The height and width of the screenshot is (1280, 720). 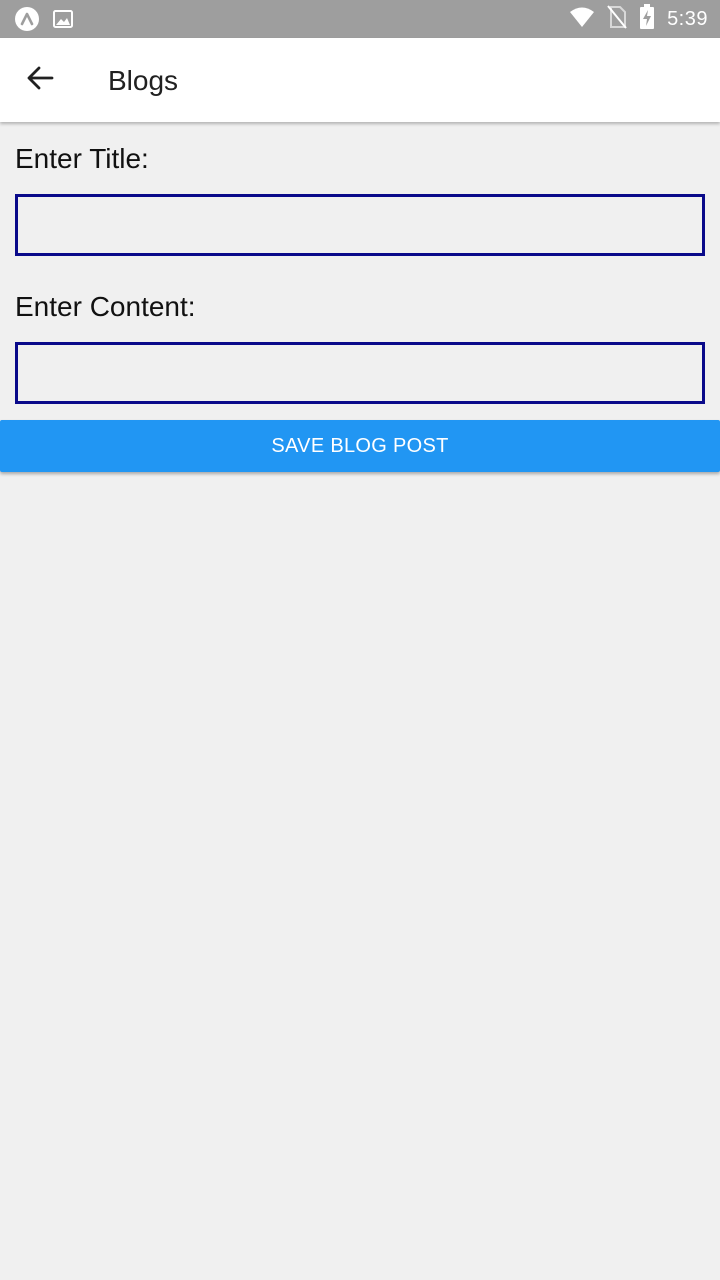 I want to click on back-button, so click(x=40, y=80).